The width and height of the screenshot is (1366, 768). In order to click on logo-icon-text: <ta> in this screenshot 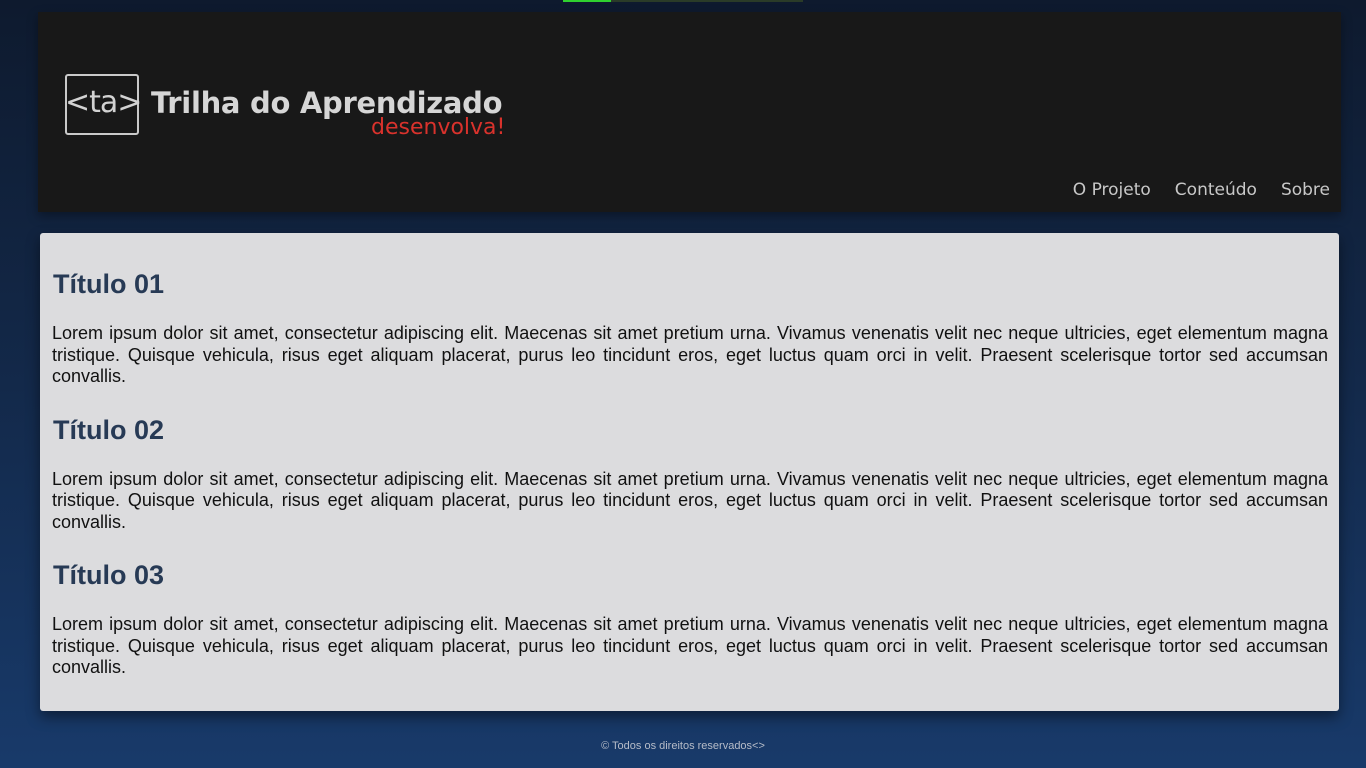, I will do `click(103, 102)`.